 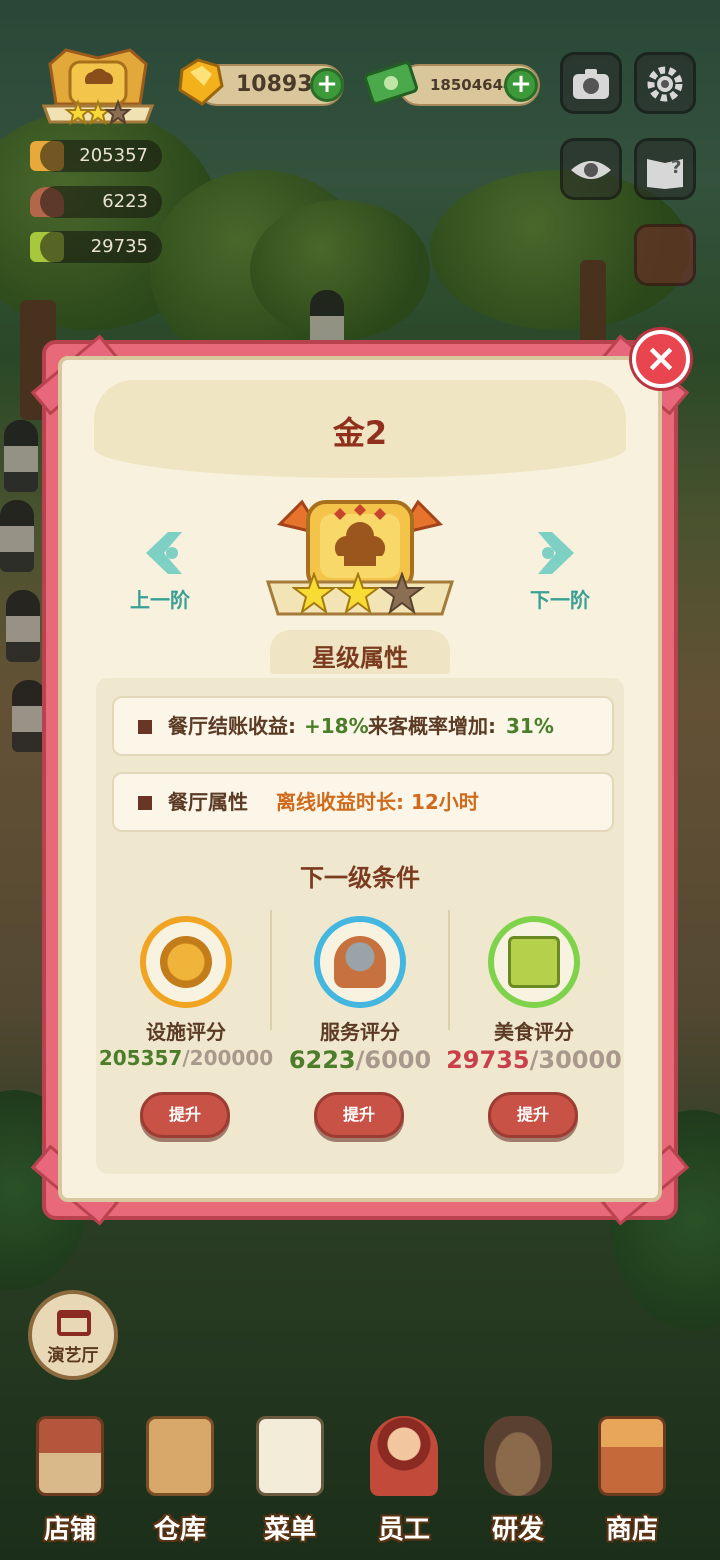 I want to click on condition-progress: 29735/30000, so click(x=534, y=1060).